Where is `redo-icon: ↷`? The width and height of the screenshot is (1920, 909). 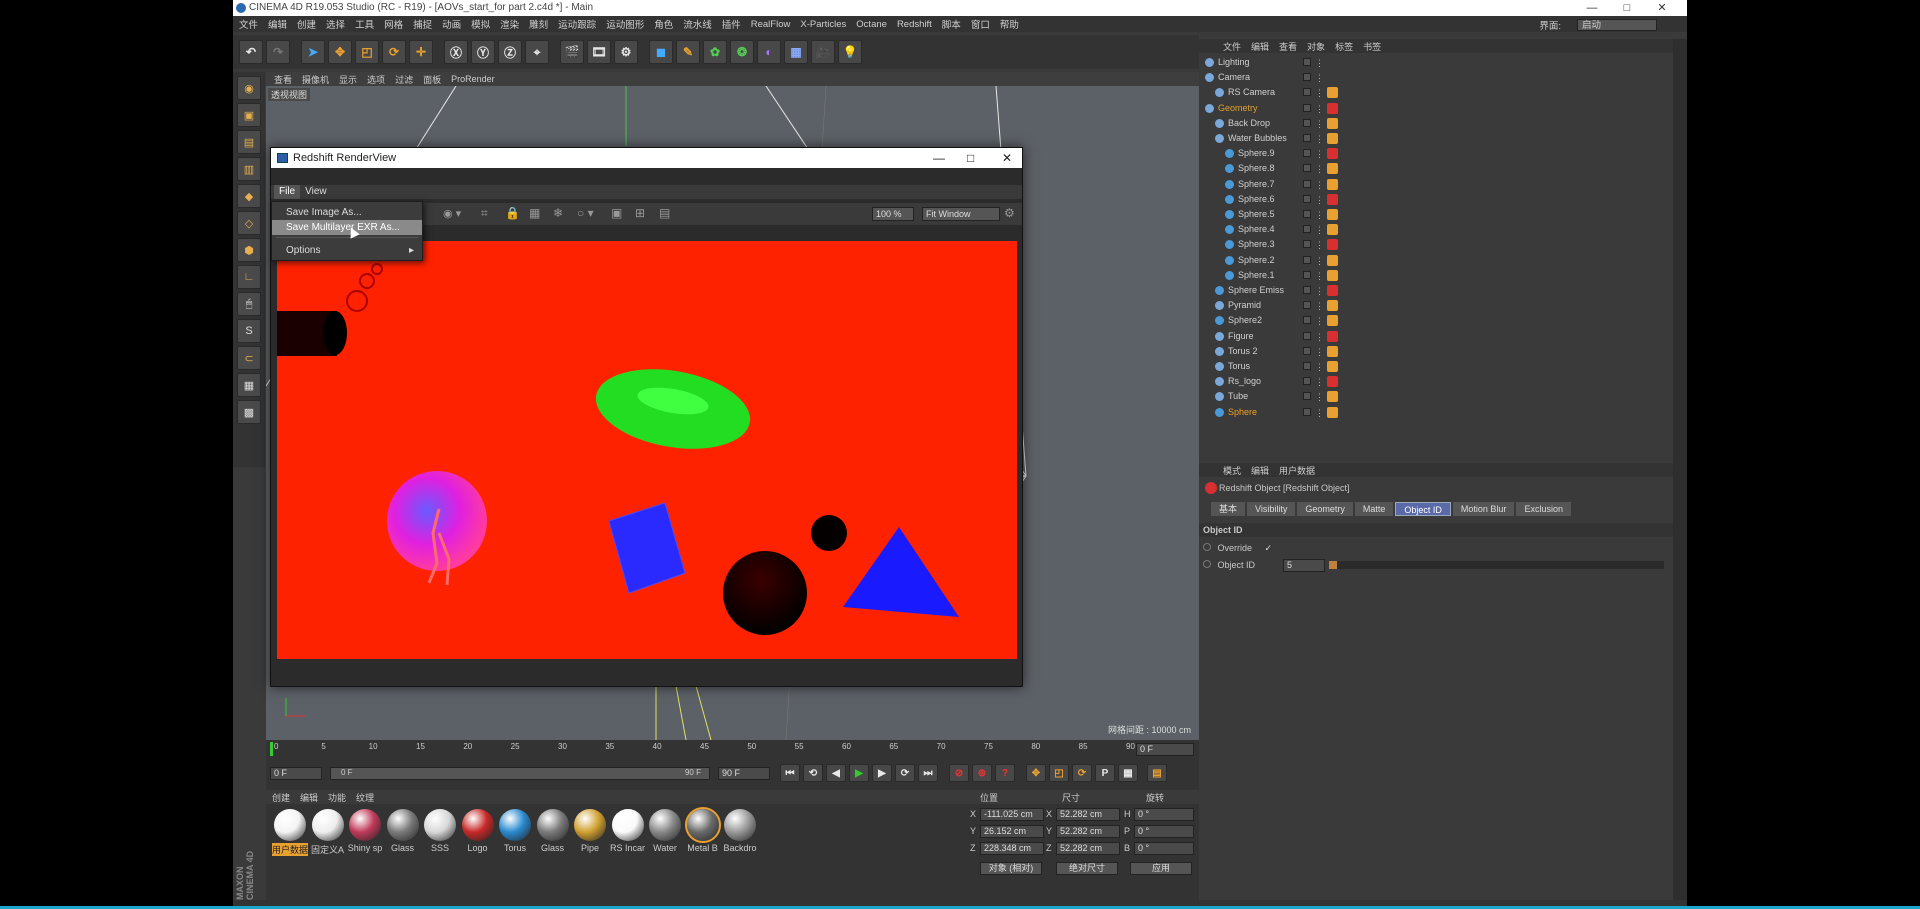 redo-icon: ↷ is located at coordinates (278, 52).